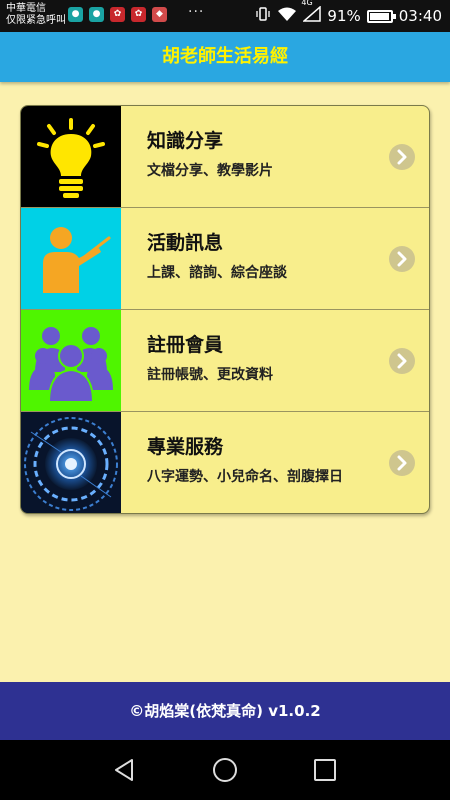  Describe the element at coordinates (185, 141) in the screenshot. I see `menu-item-title: 知識分享` at that location.